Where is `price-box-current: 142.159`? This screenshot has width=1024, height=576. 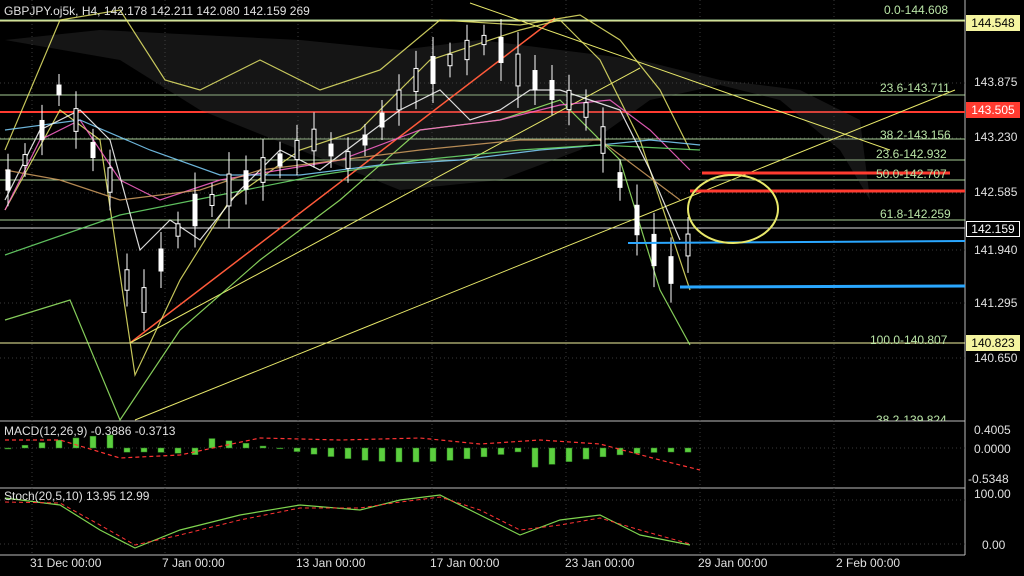 price-box-current: 142.159 is located at coordinates (993, 229).